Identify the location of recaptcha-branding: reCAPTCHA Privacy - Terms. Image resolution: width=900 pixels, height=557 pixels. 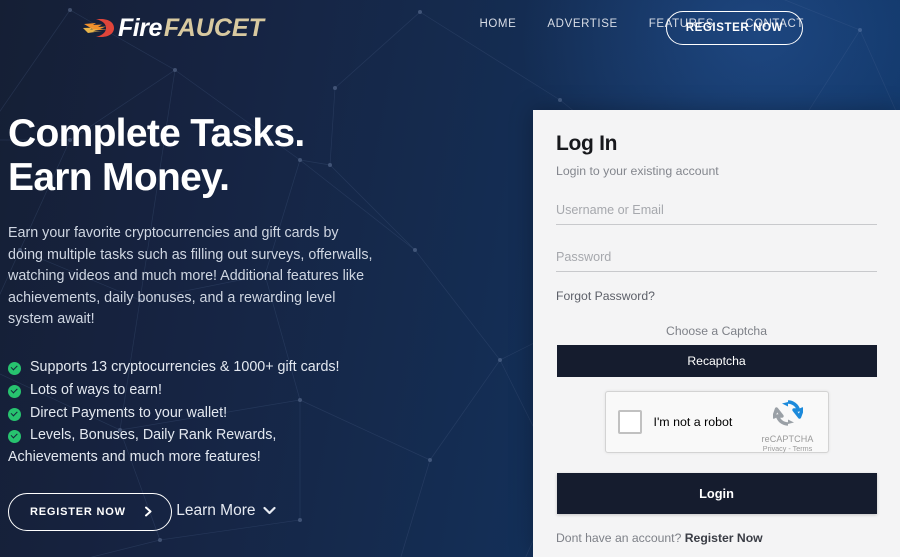
(788, 425).